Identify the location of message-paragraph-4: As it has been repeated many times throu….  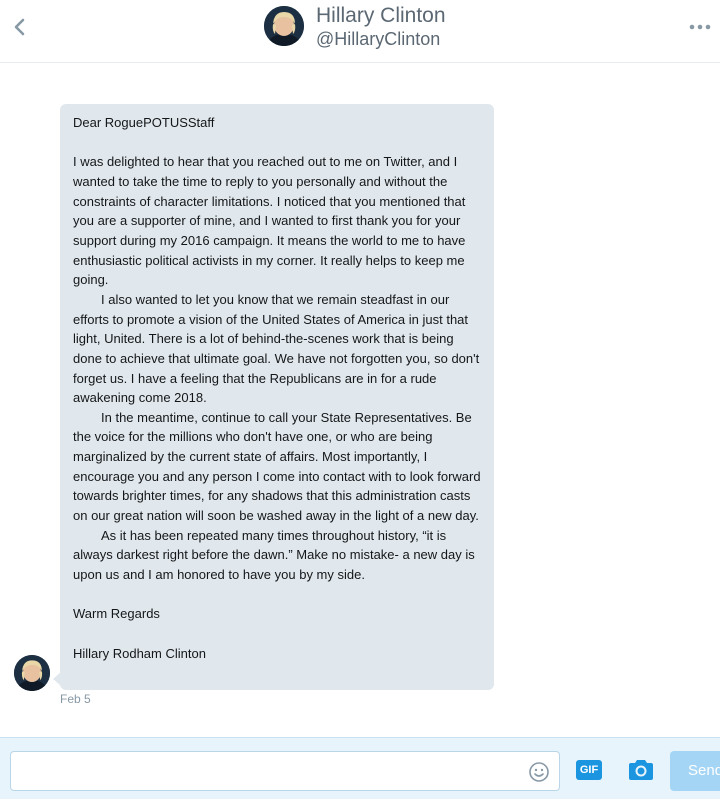
(274, 555).